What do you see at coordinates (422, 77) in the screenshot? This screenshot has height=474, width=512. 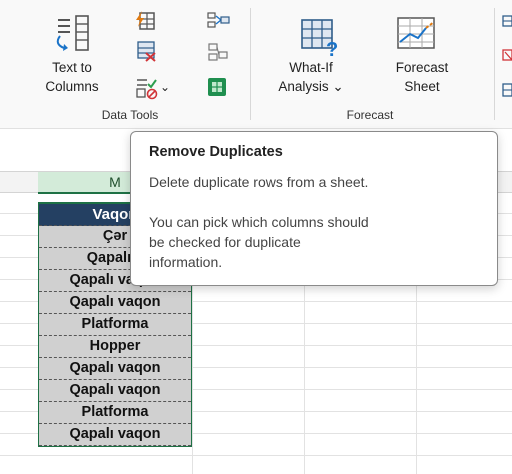 I see `forecast-sheet-button: Forecast Sheet` at bounding box center [422, 77].